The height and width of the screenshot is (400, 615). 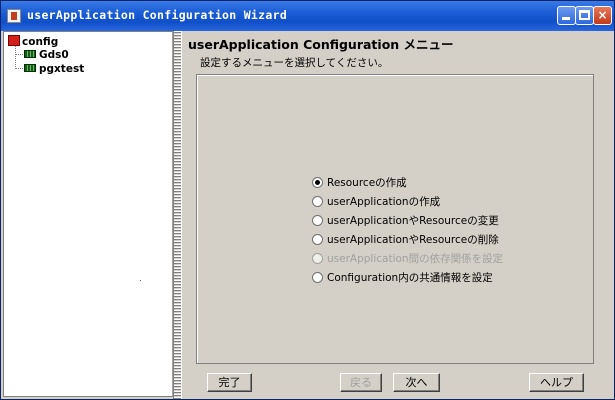 I want to click on help-button: ヘルプ, so click(x=556, y=382).